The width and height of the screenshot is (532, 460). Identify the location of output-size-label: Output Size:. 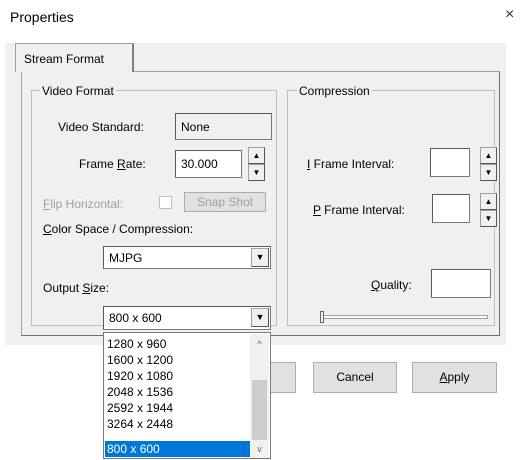
(76, 288).